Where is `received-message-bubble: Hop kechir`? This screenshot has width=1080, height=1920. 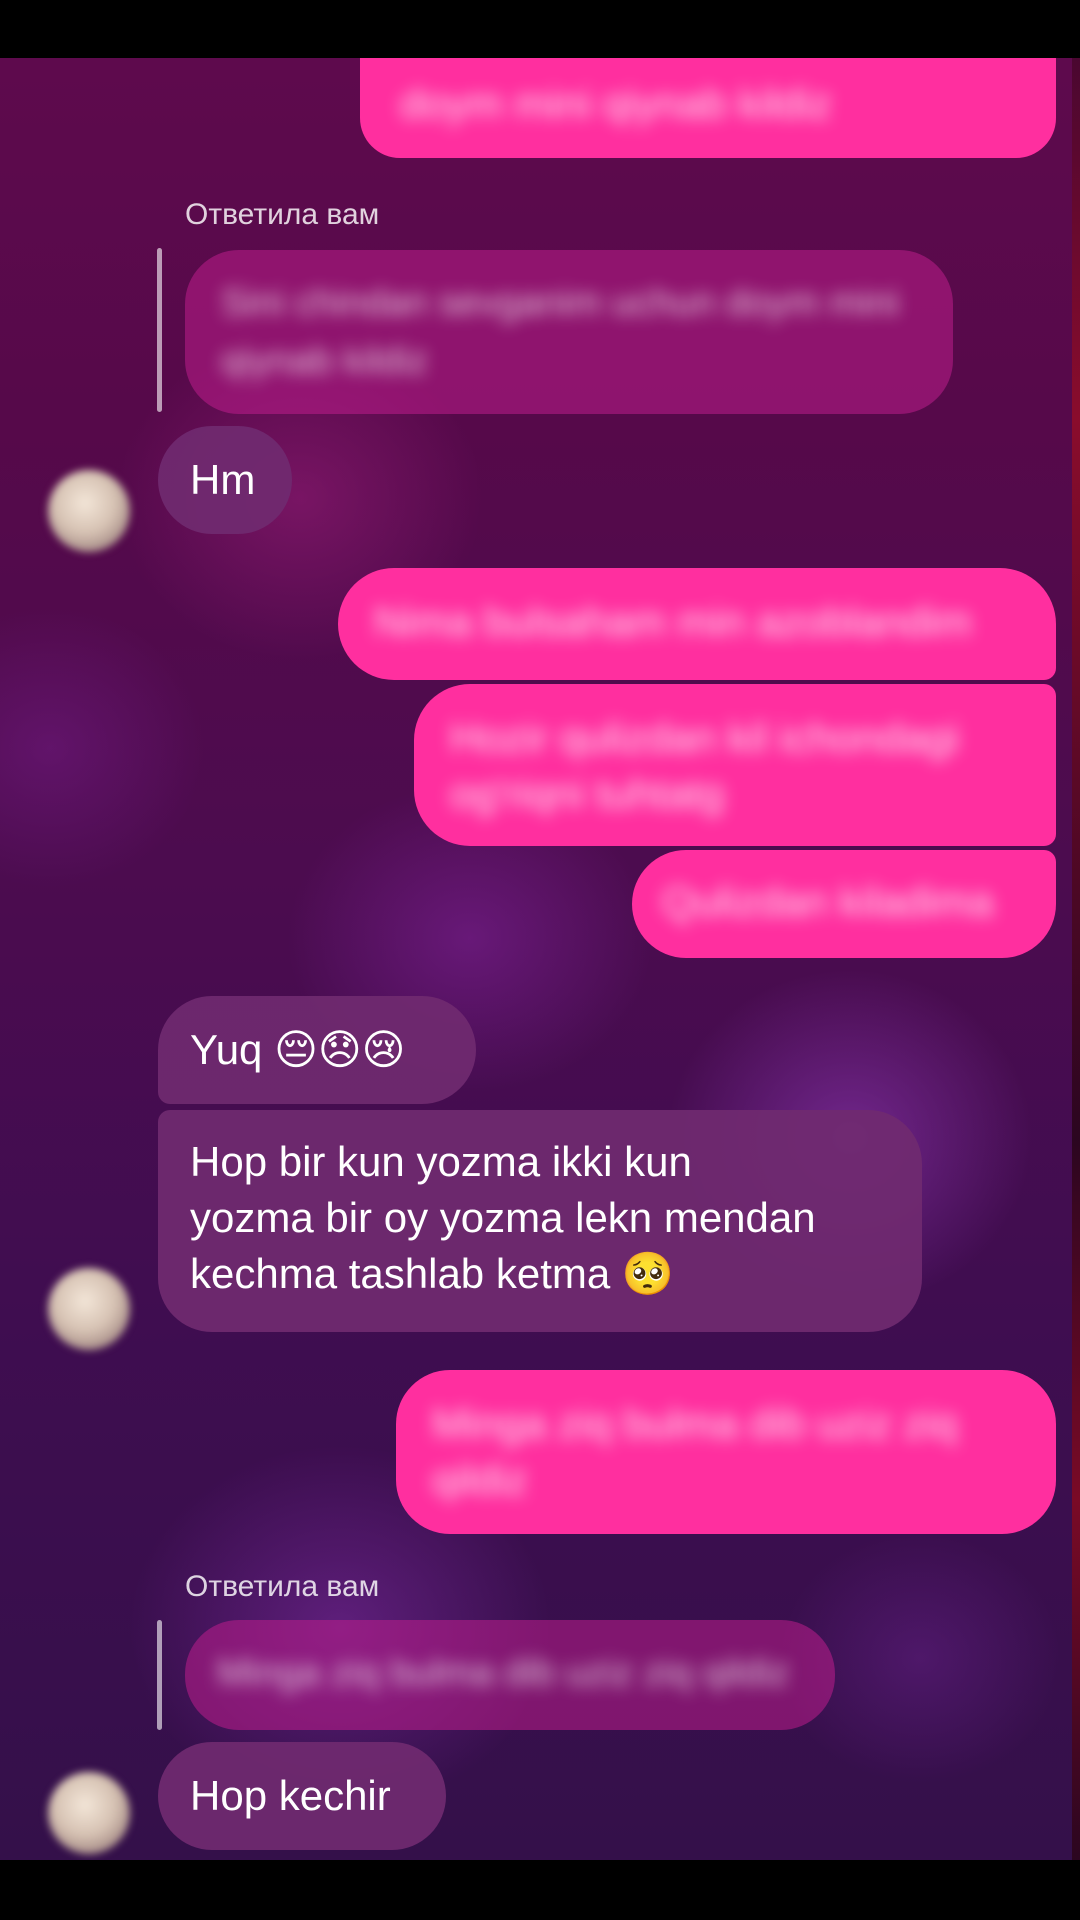 received-message-bubble: Hop kechir is located at coordinates (302, 1796).